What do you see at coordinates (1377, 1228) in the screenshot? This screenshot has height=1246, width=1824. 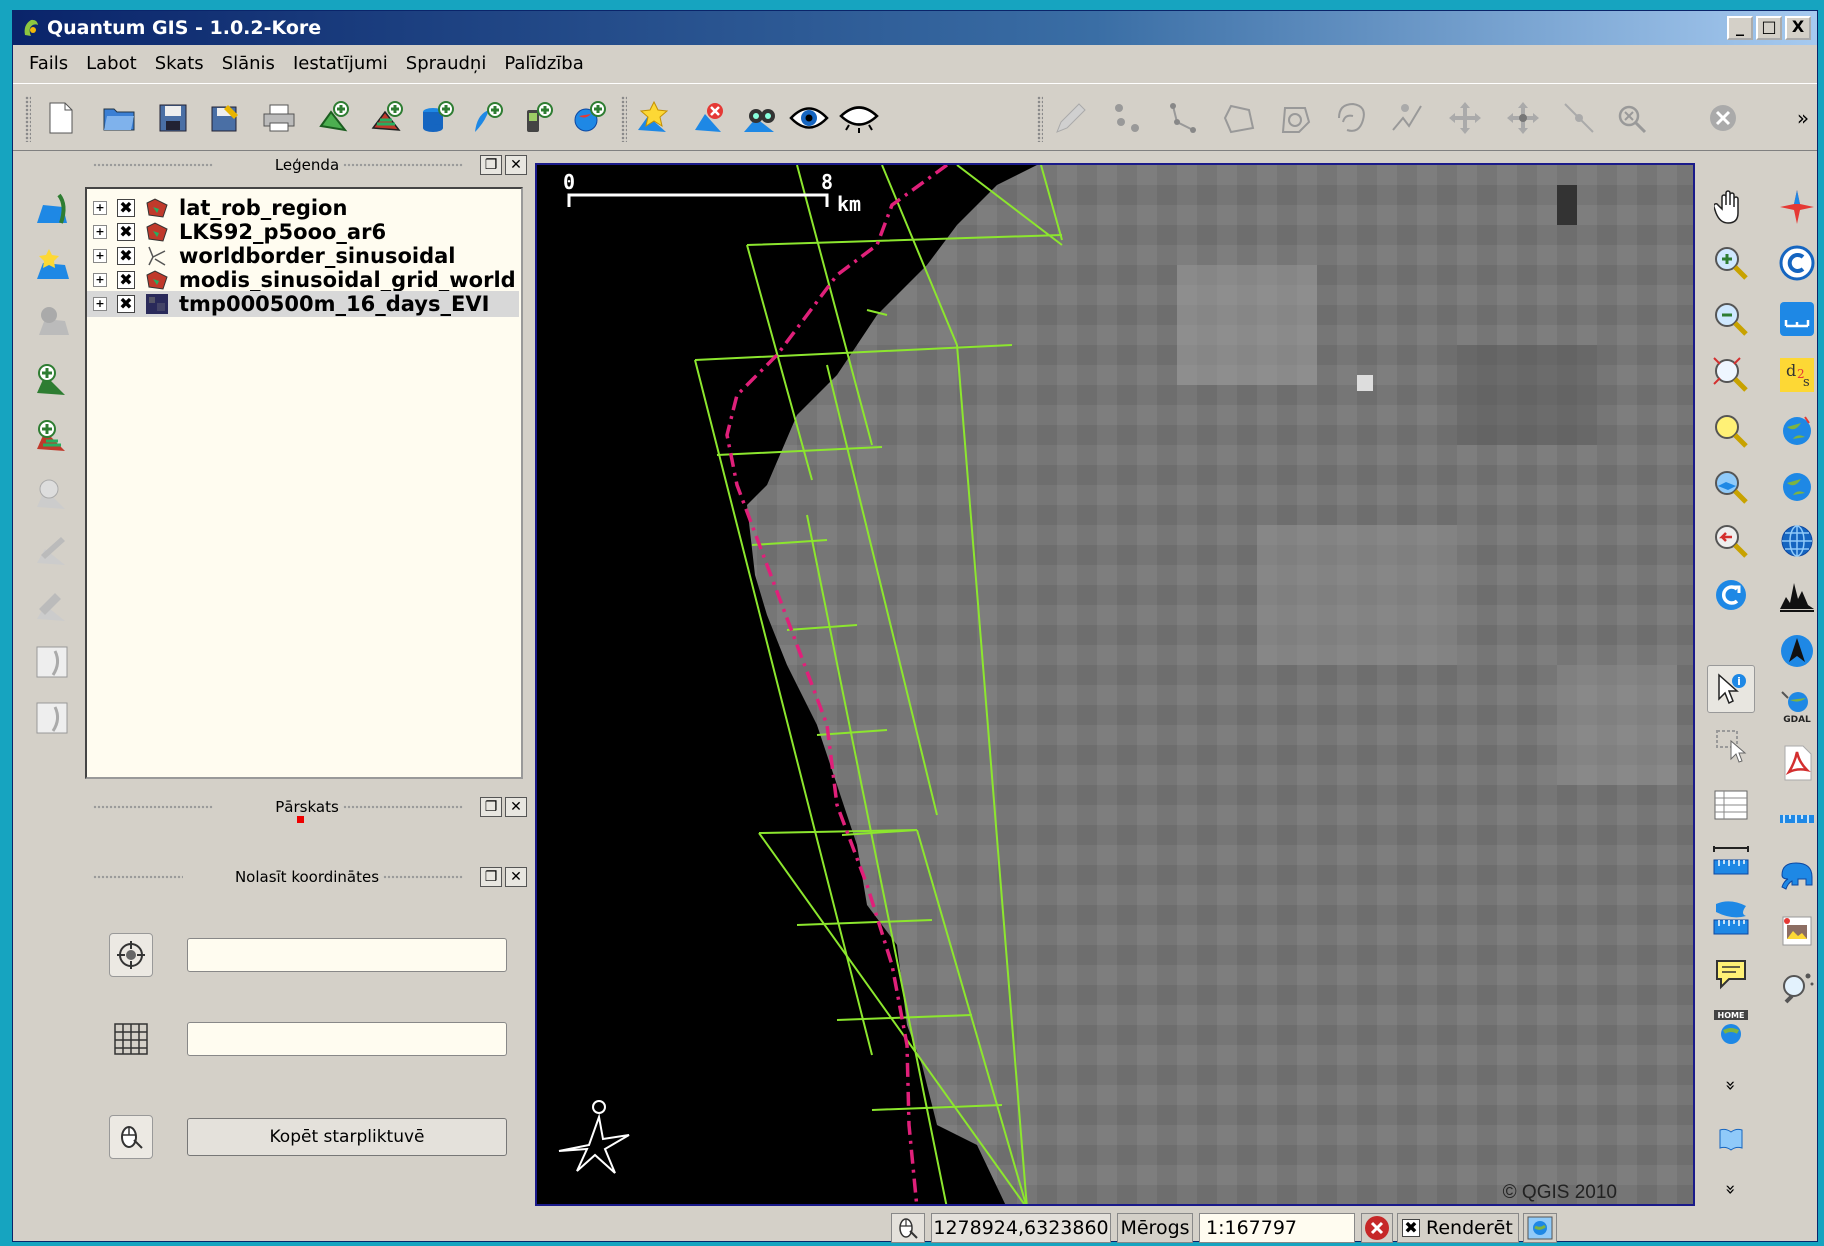 I see `stop-render-button` at bounding box center [1377, 1228].